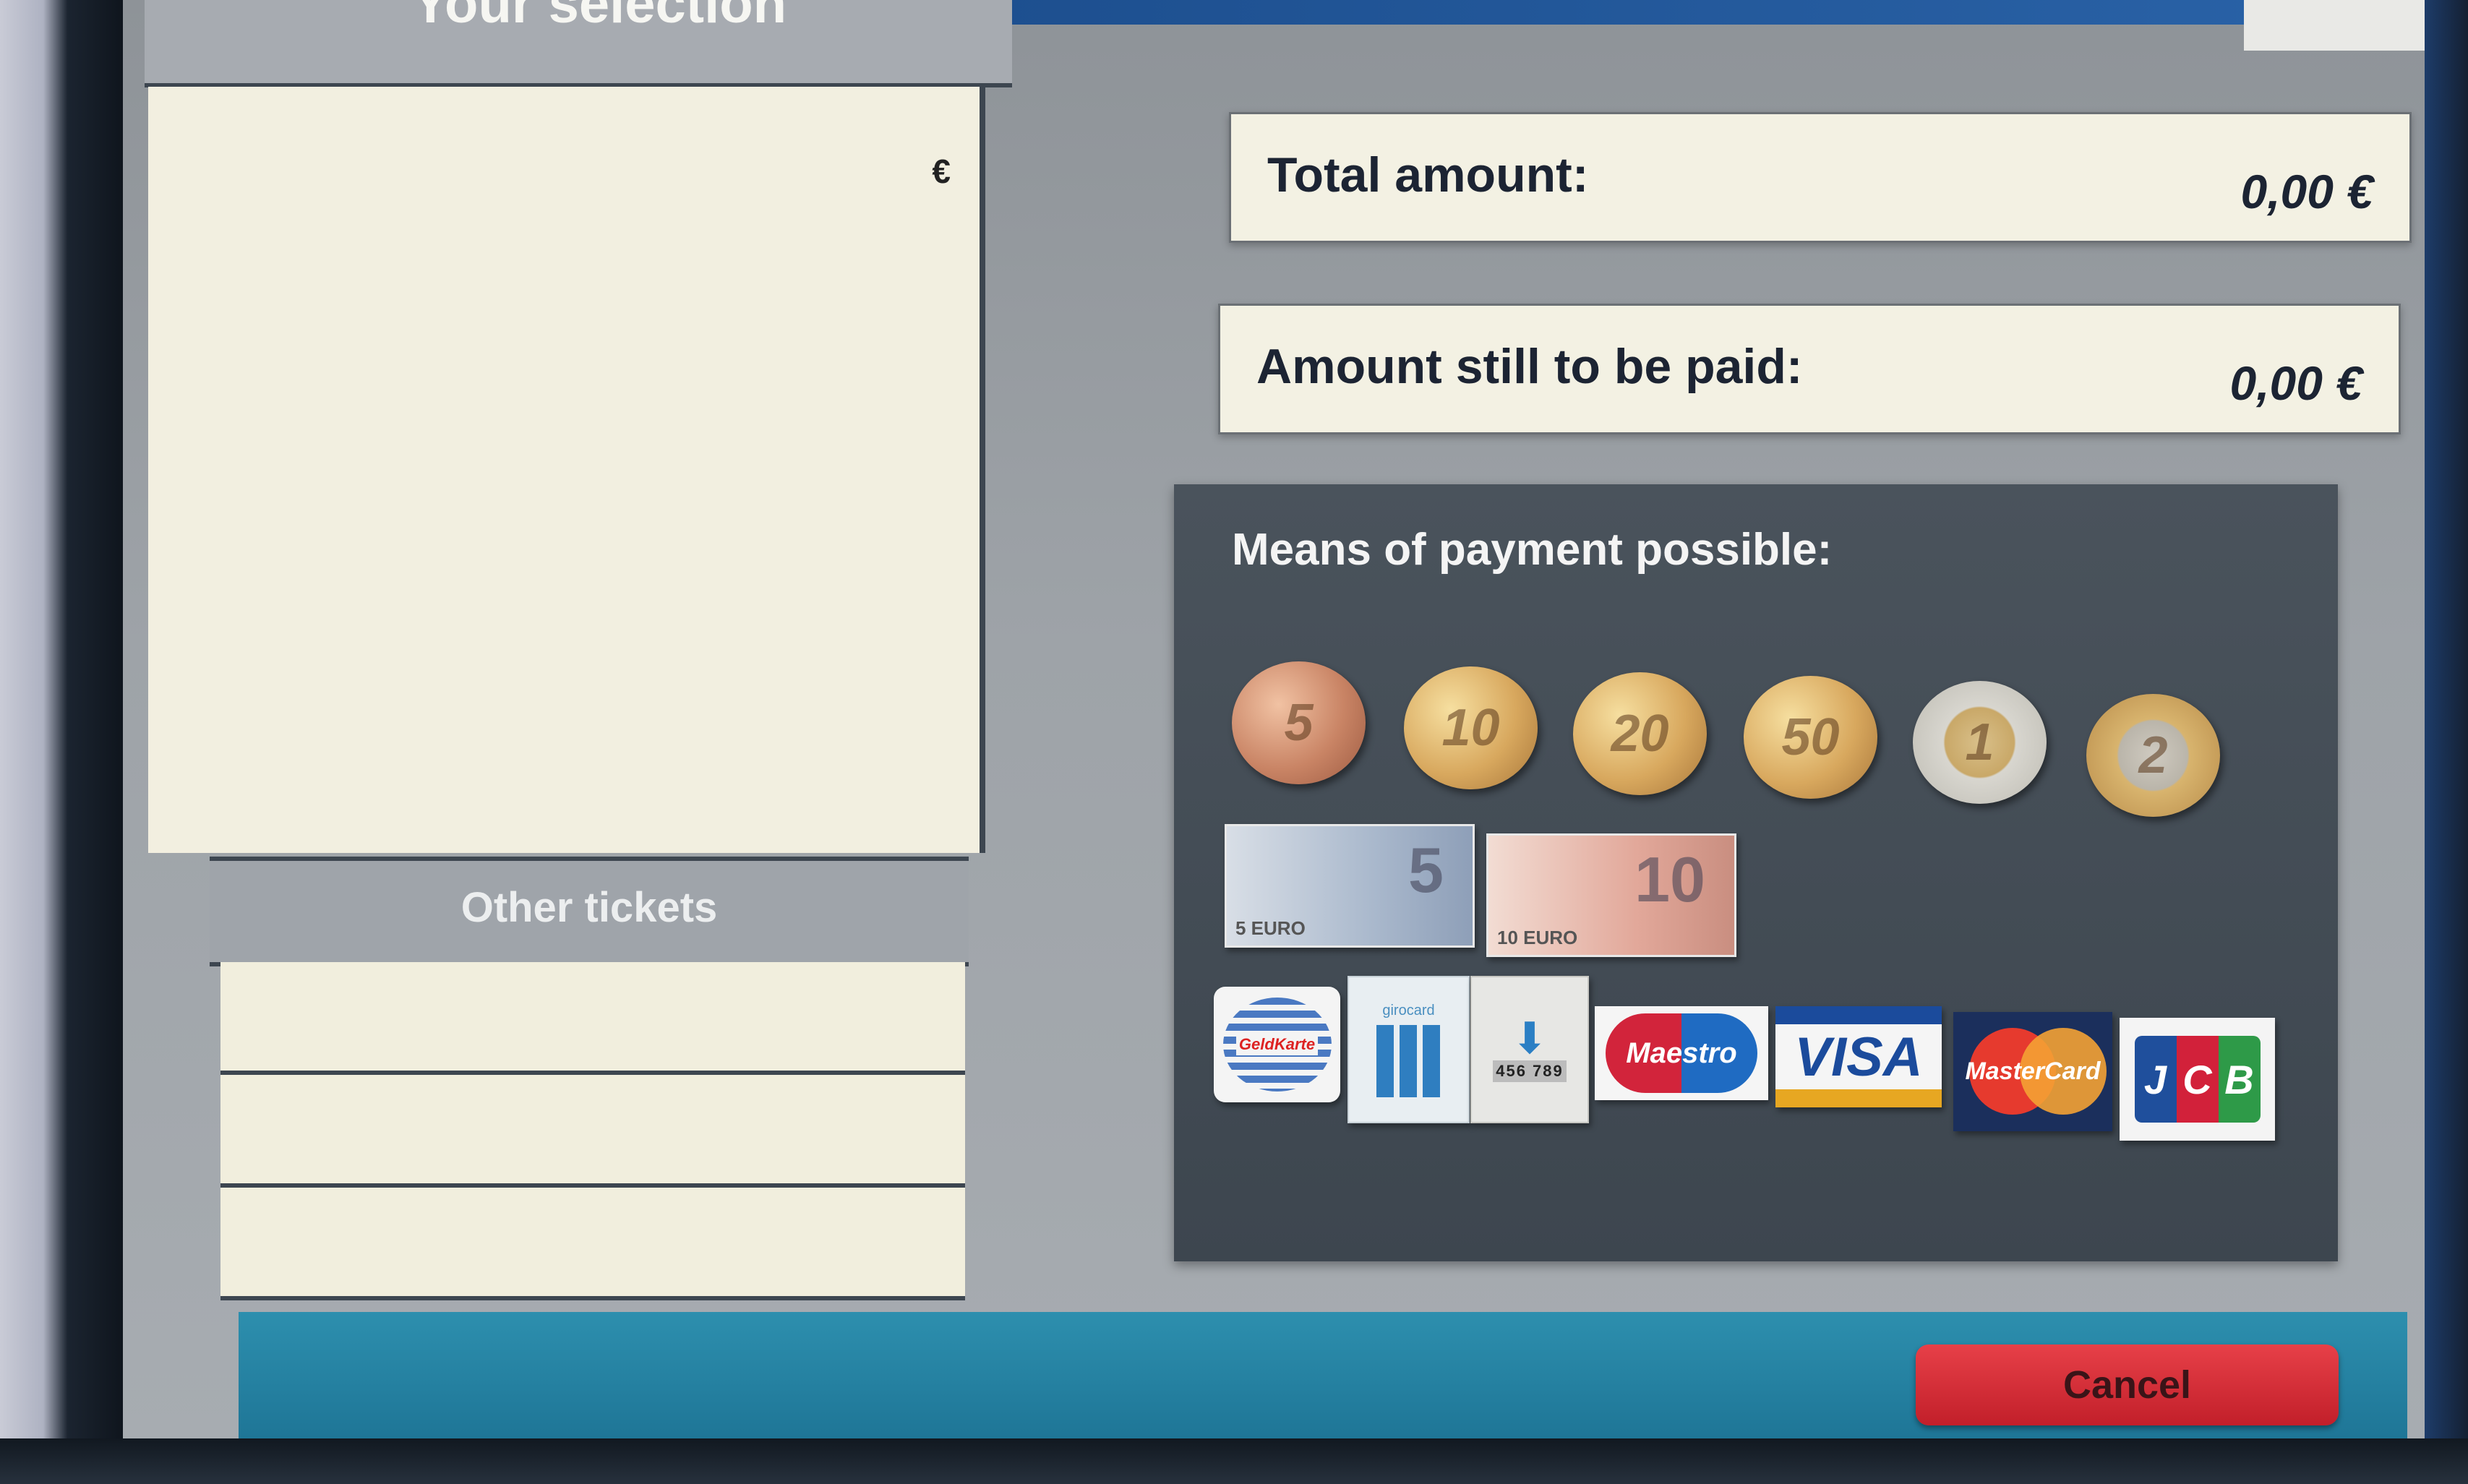 The width and height of the screenshot is (2468, 1484). What do you see at coordinates (1809, 369) in the screenshot?
I see `remaining-amount-box: Amount still to be paid: 0,00 €` at bounding box center [1809, 369].